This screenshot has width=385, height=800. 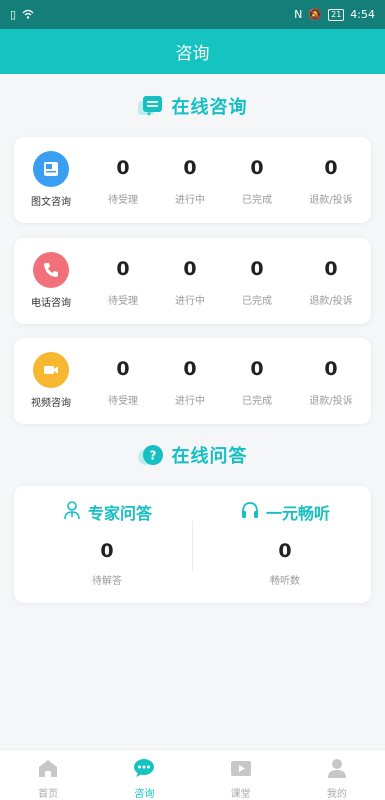 What do you see at coordinates (285, 581) in the screenshot?
I see `listen-label: 畅听数` at bounding box center [285, 581].